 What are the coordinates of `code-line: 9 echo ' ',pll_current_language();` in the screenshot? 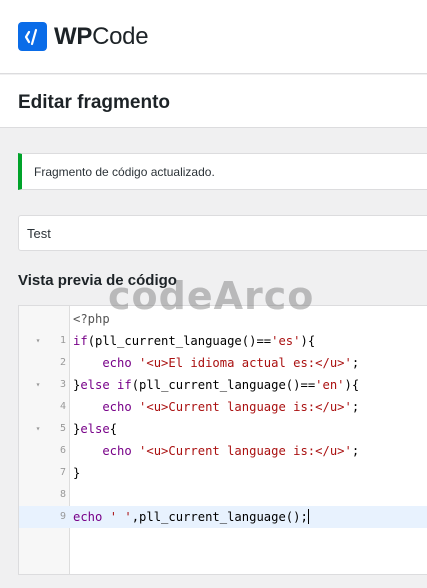 It's located at (223, 517).